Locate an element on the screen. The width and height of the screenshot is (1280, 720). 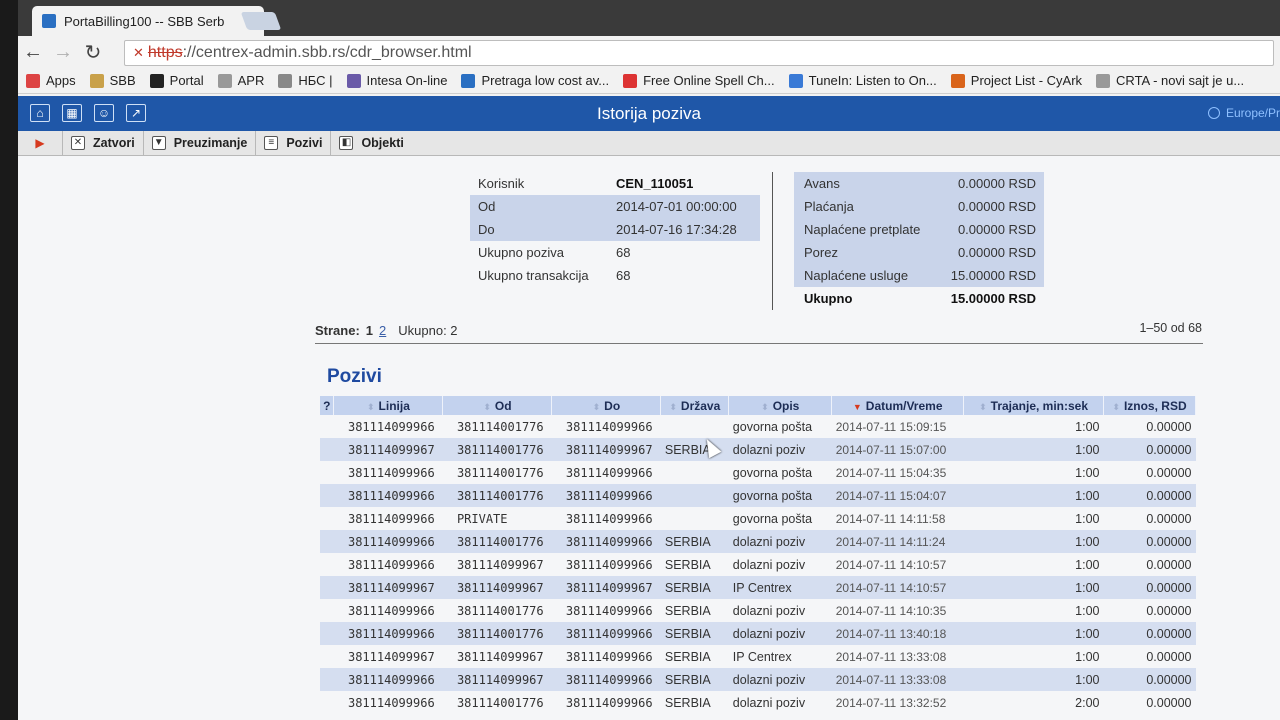
new-tab-button is located at coordinates (261, 21).